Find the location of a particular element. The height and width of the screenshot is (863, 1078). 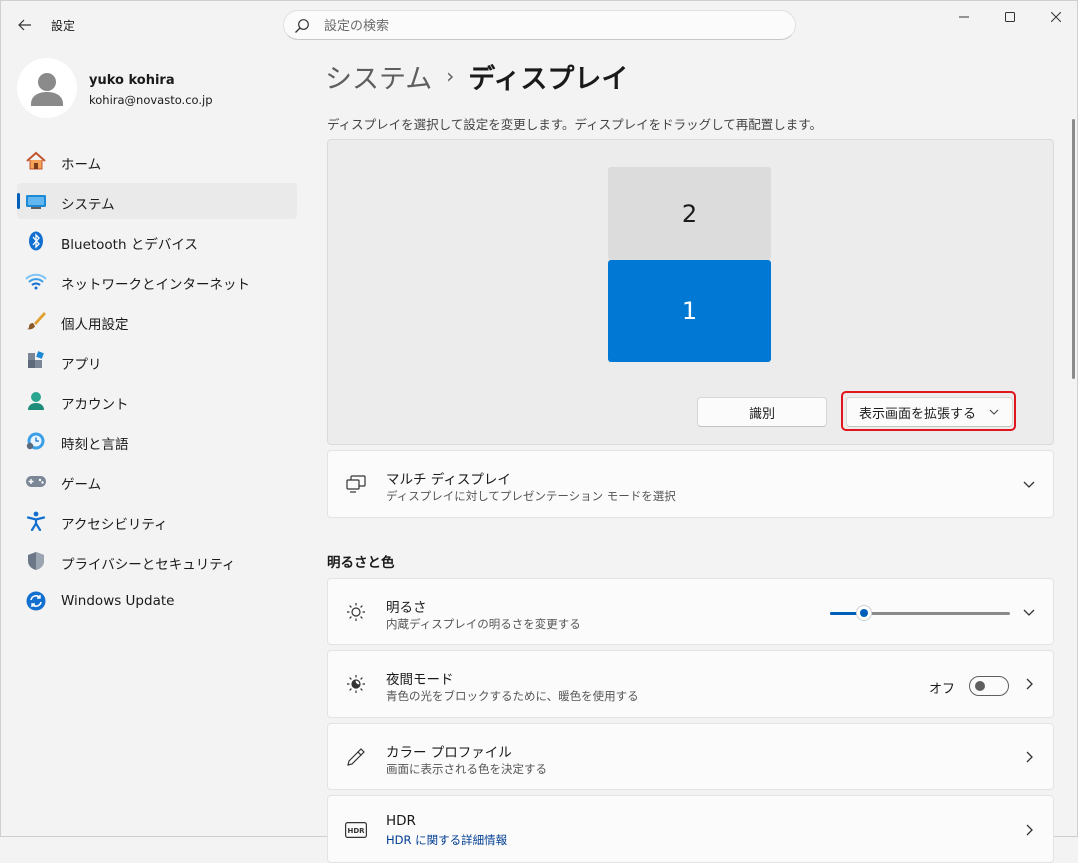

page-title: ディスプレイ is located at coordinates (548, 79).